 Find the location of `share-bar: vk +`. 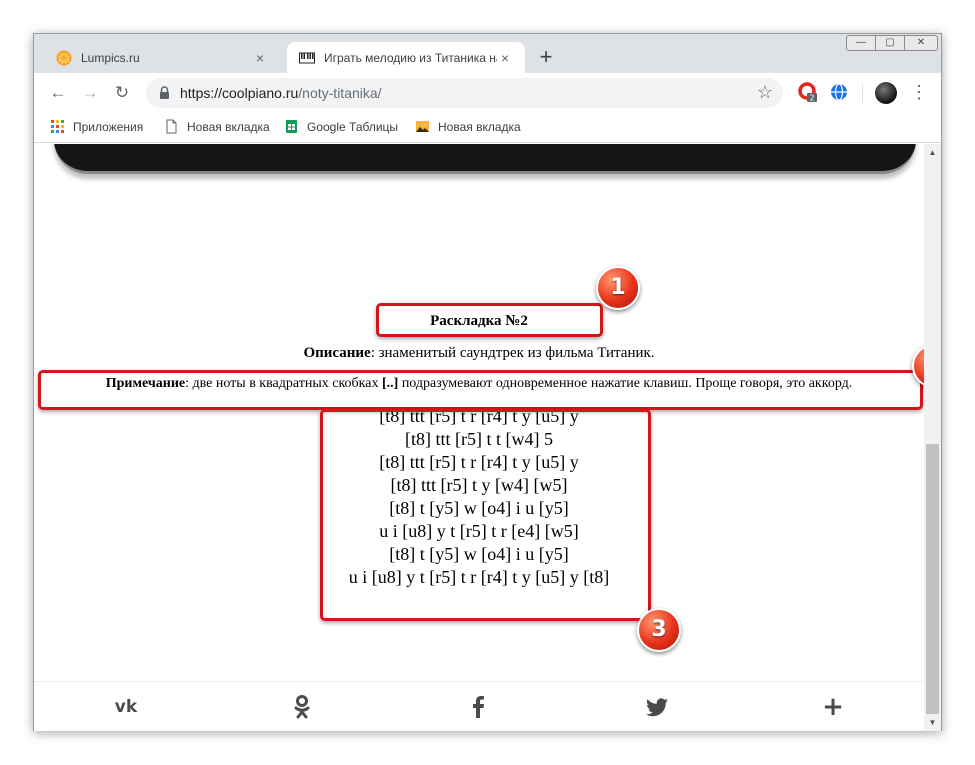

share-bar: vk + is located at coordinates (479, 706).